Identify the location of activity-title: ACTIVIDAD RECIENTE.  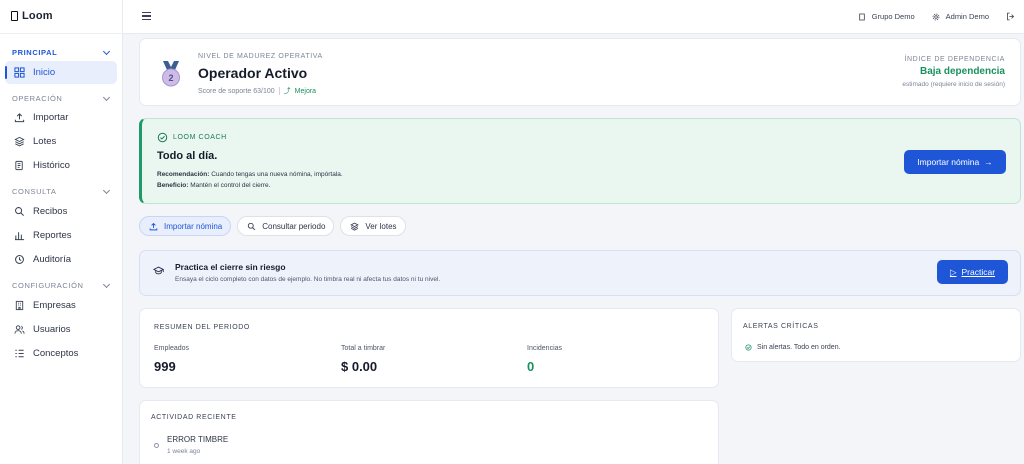
(194, 417).